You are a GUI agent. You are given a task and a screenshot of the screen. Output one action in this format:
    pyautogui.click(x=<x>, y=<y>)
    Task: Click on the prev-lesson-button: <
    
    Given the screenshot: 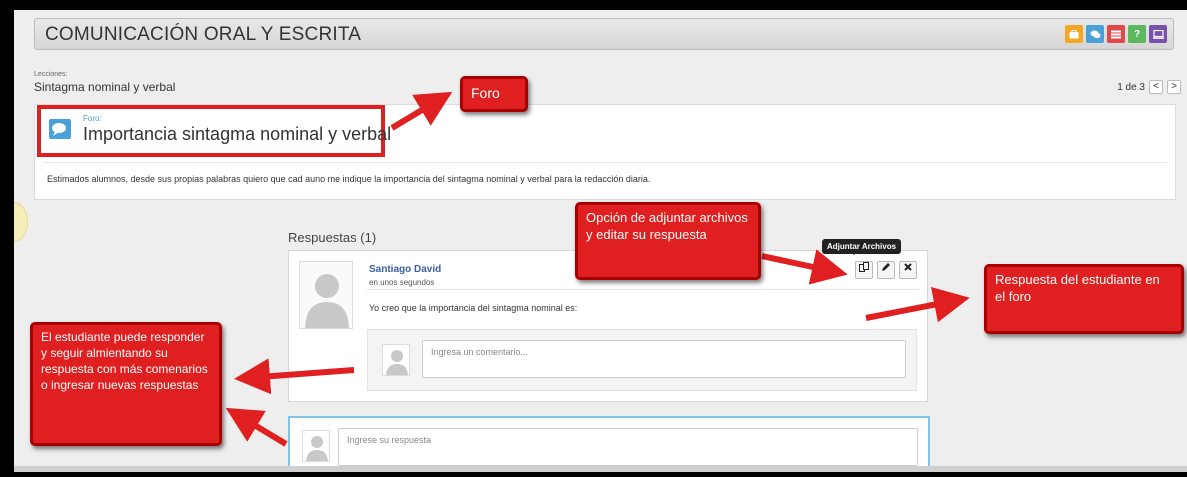 What is the action you would take?
    pyautogui.click(x=1156, y=87)
    